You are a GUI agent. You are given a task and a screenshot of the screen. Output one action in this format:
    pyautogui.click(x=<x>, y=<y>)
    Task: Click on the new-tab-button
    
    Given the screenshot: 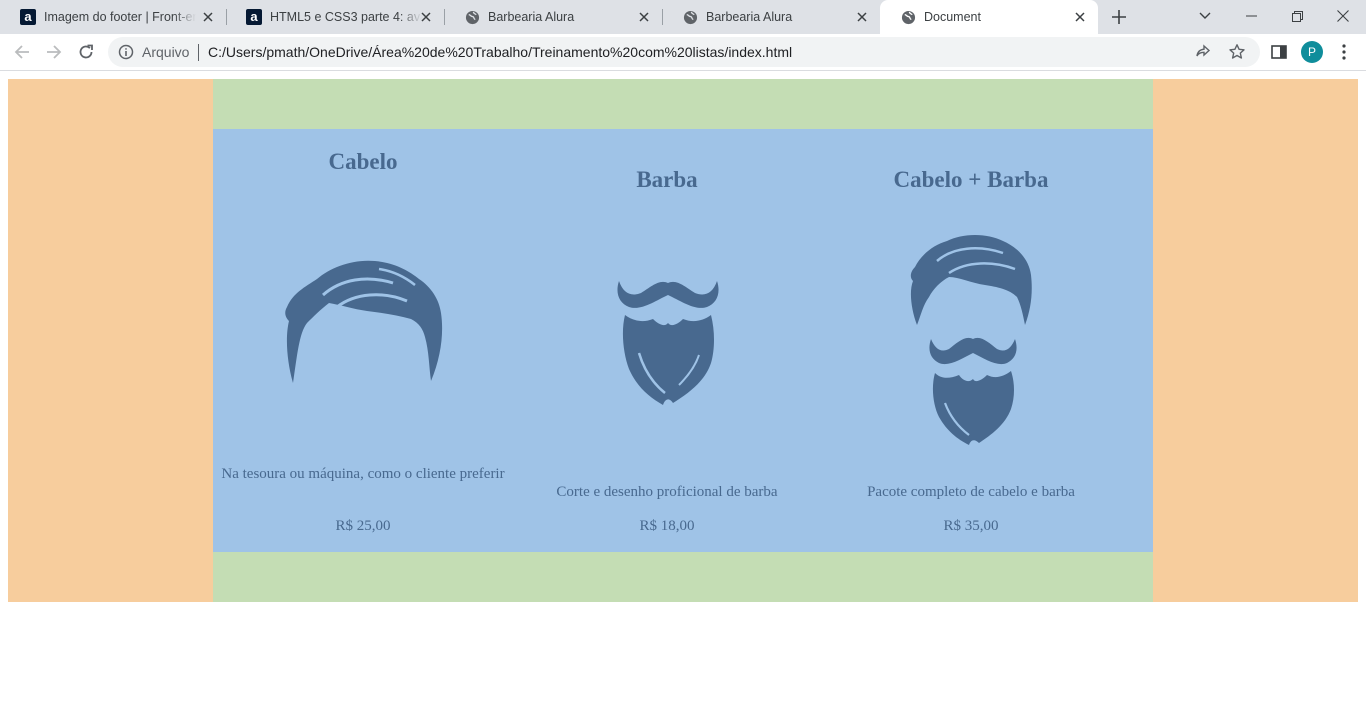 What is the action you would take?
    pyautogui.click(x=1119, y=17)
    